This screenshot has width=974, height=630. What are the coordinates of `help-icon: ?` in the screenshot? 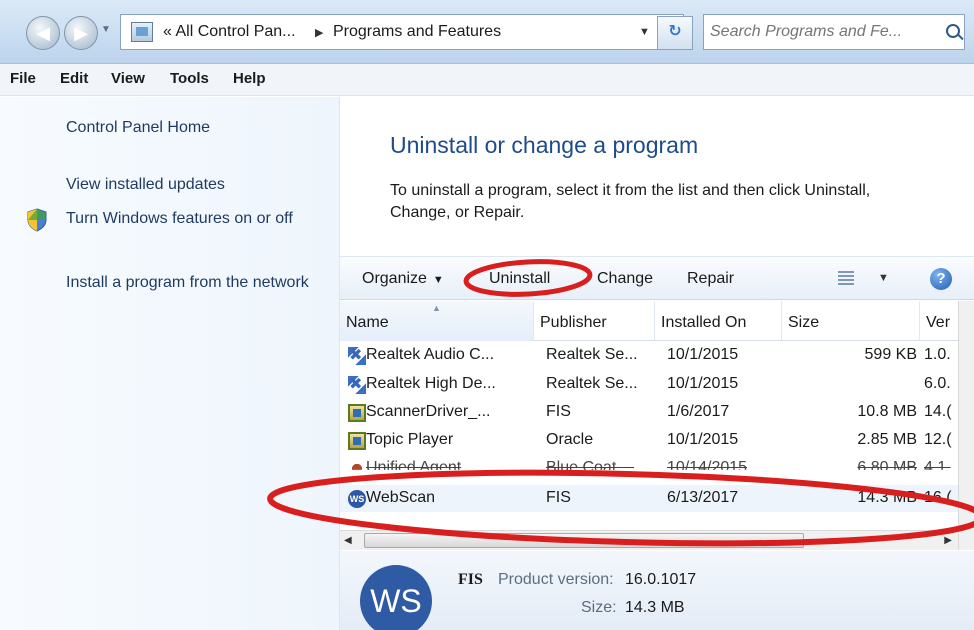 It's located at (941, 279).